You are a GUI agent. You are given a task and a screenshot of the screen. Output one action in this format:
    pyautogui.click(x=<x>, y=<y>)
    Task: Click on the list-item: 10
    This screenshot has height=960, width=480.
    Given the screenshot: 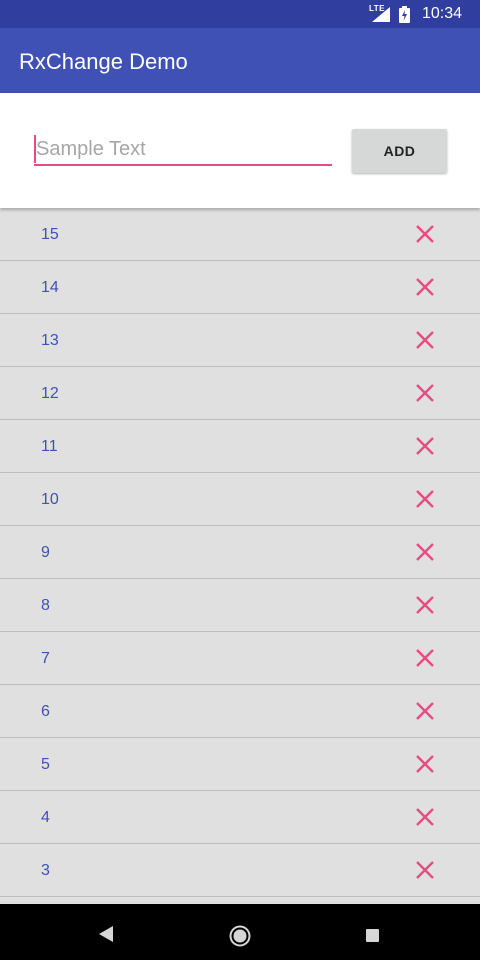 What is the action you would take?
    pyautogui.click(x=240, y=499)
    